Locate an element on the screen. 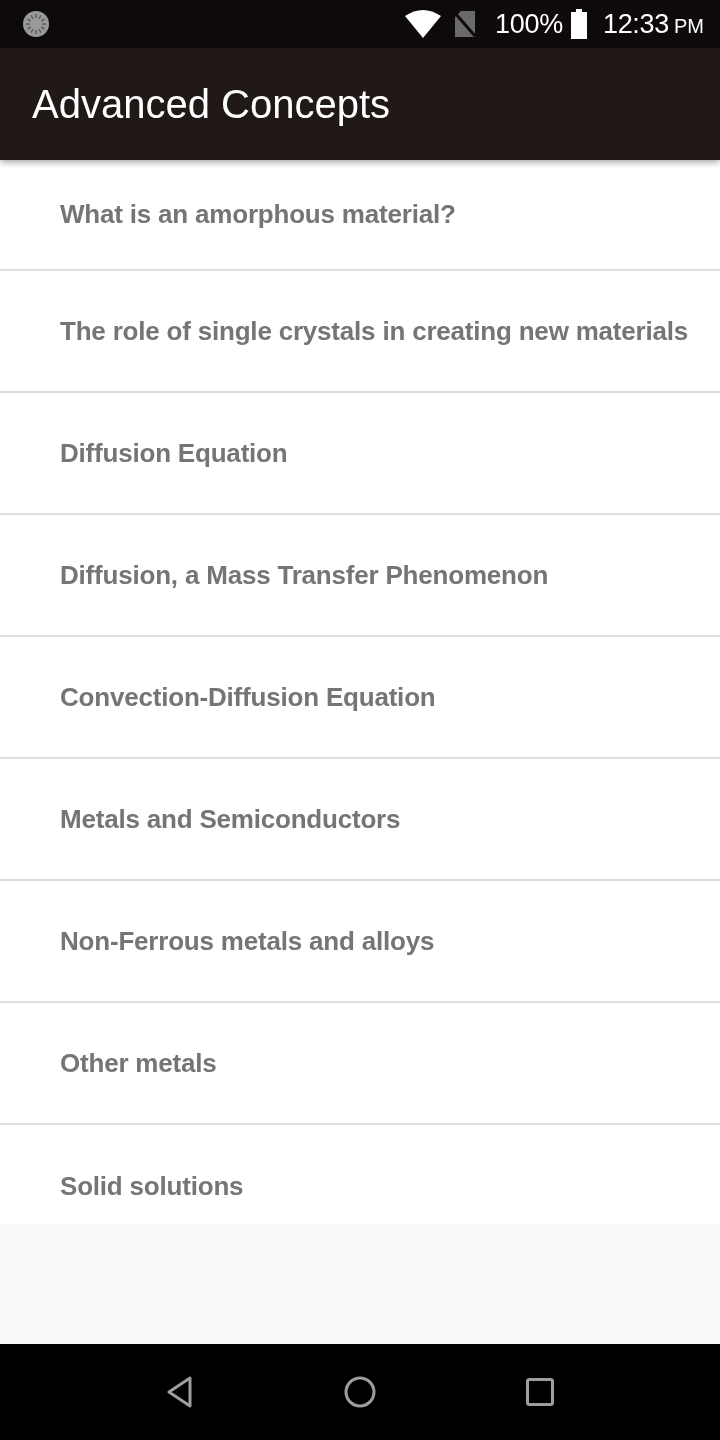  clock-meridiem: PM is located at coordinates (689, 26).